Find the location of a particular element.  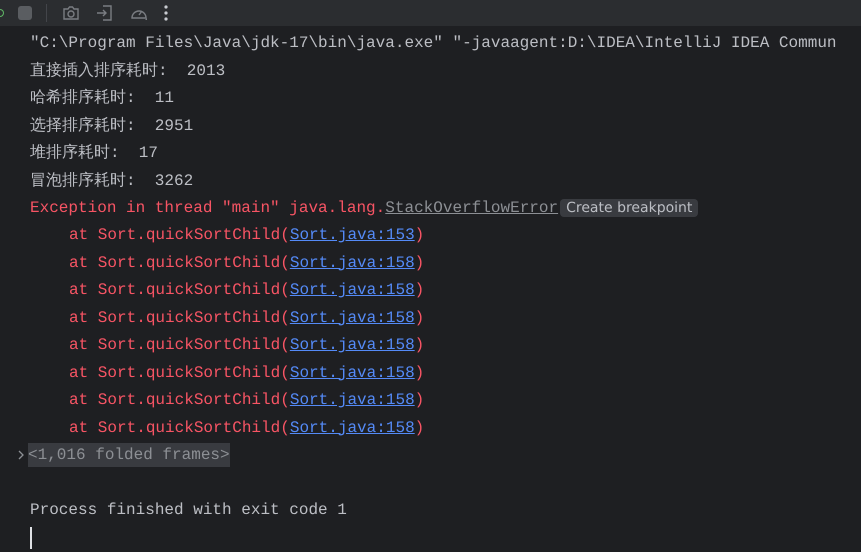

folded-frames: <1,016 folded frames> is located at coordinates (129, 455).